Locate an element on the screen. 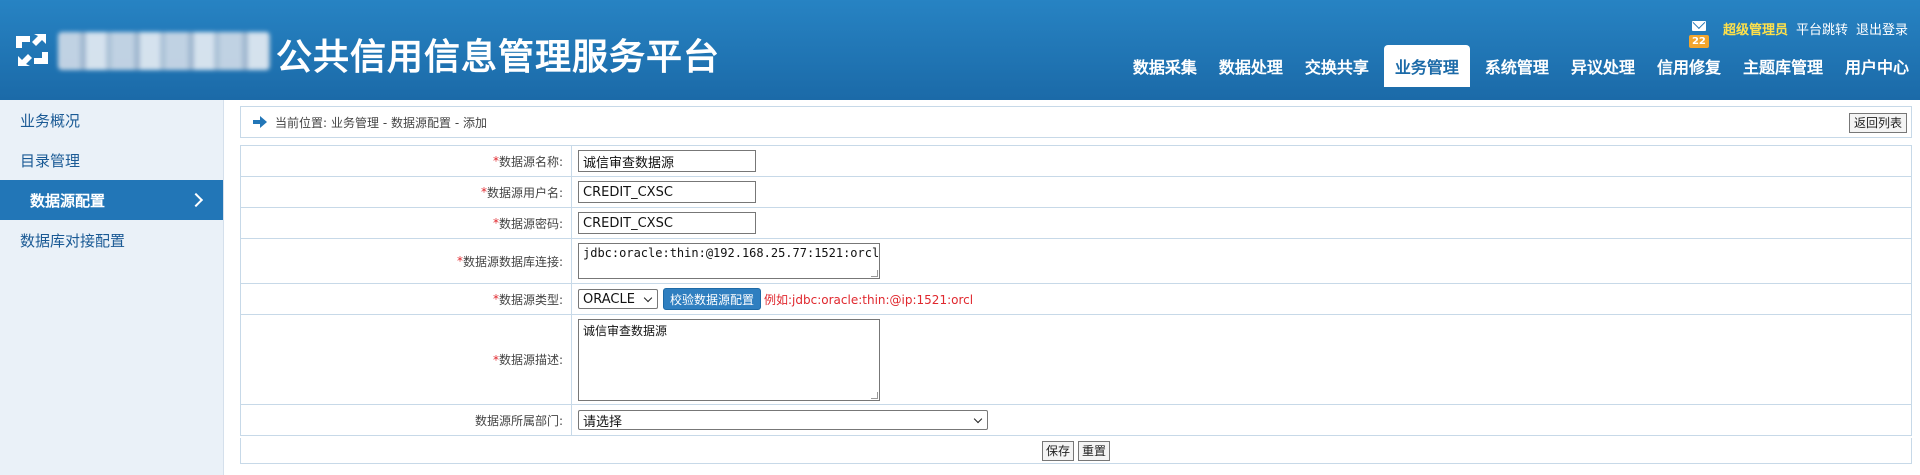 This screenshot has width=1920, height=475. breadcrumb-label: 当前位置: is located at coordinates (301, 122).